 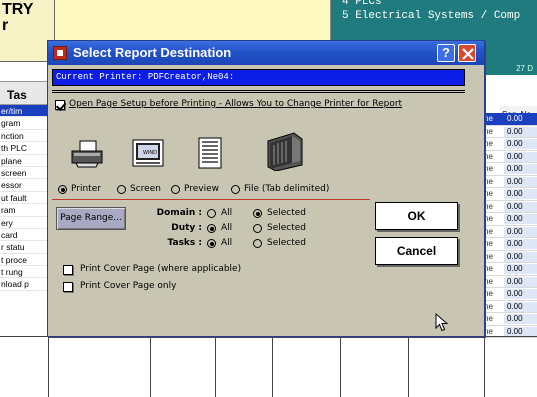 What do you see at coordinates (416, 251) in the screenshot?
I see `cancel-button: Cancel` at bounding box center [416, 251].